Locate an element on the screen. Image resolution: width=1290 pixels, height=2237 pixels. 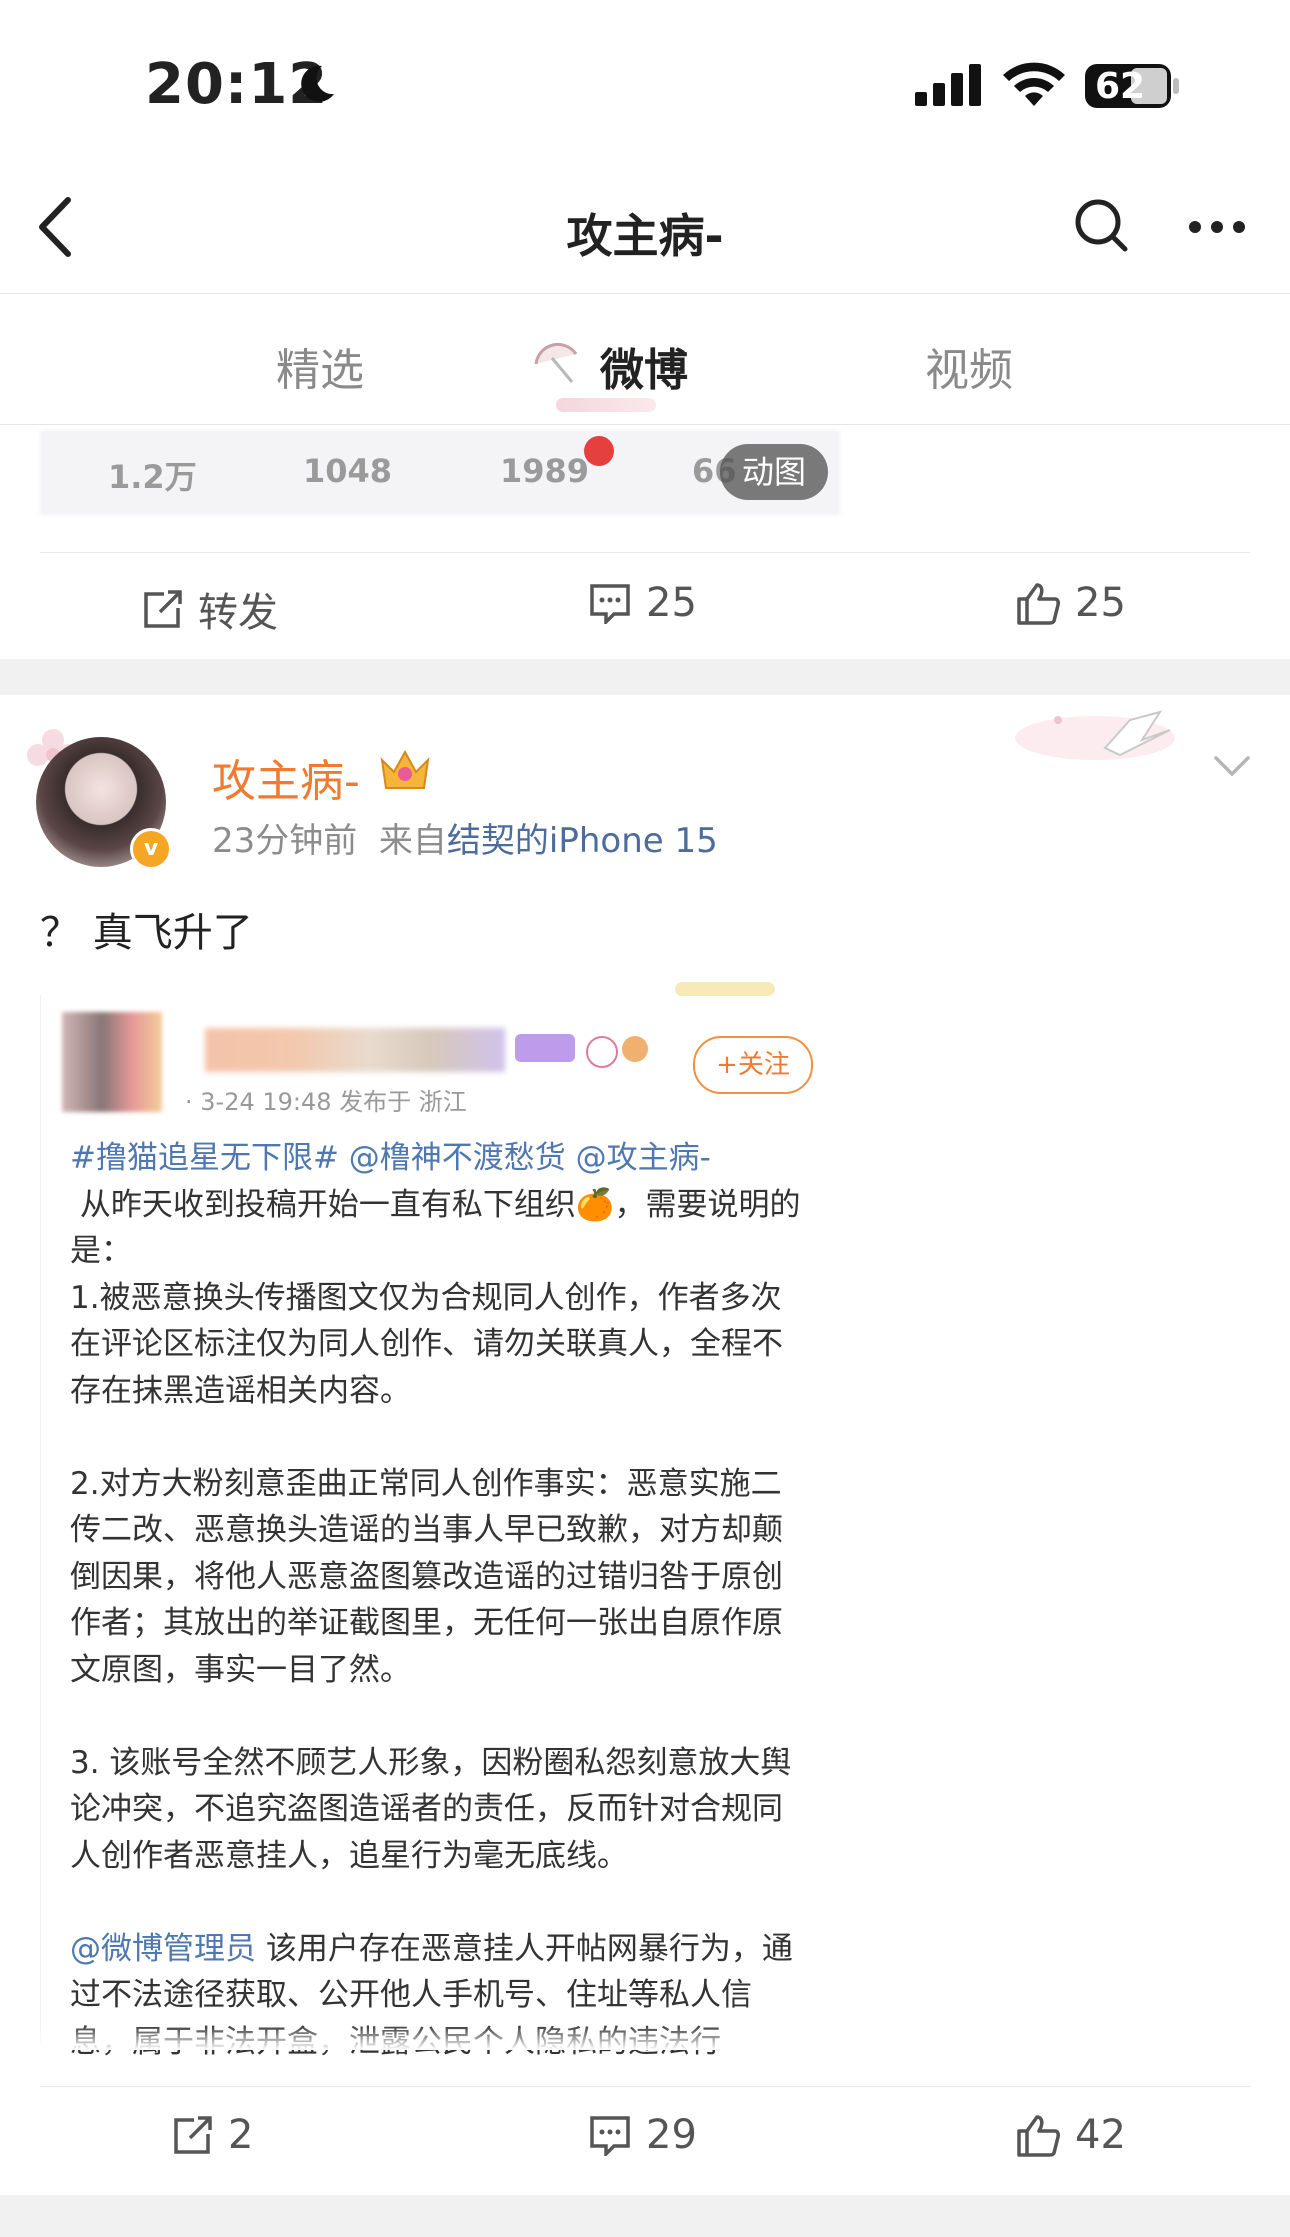
screenshot-line: 从昨天收到投稿开始一直有私下组织🍊，需要说明的是： is located at coordinates (440, 1228).